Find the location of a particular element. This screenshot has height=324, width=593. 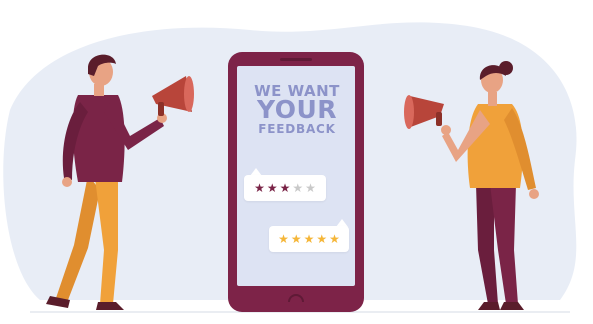

woman-hand-left is located at coordinates (446, 130).